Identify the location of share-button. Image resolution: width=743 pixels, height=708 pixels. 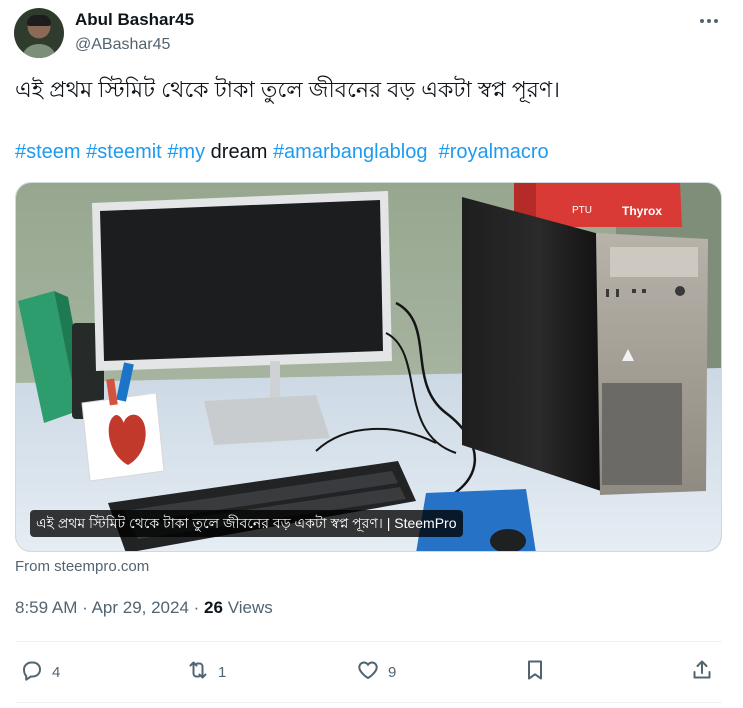
(702, 672).